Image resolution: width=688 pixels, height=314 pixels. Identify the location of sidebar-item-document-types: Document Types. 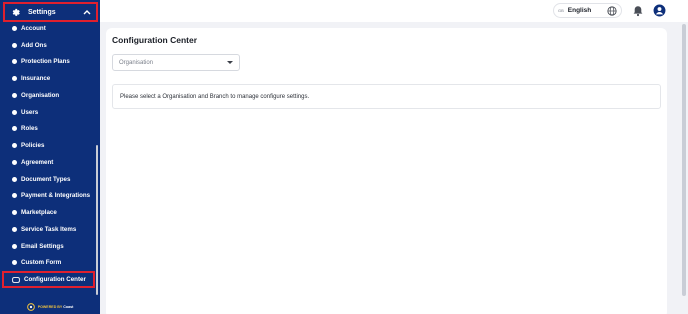
(50, 179).